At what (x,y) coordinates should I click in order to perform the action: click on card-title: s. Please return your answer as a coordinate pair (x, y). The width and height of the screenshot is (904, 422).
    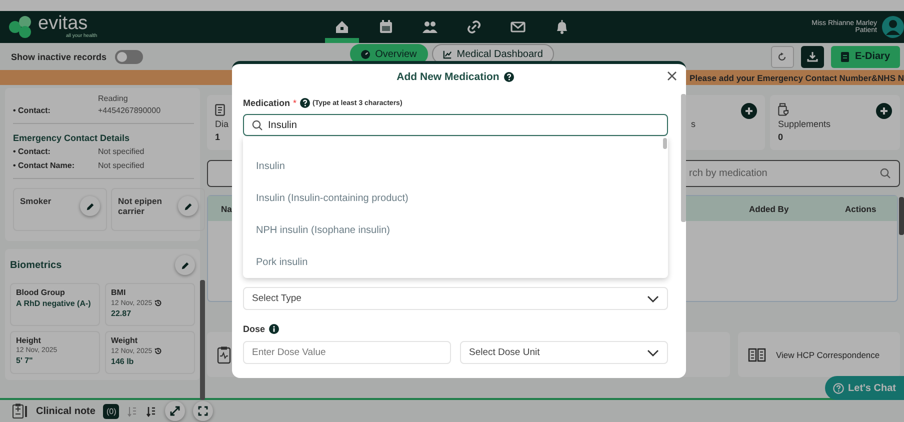
    Looking at the image, I should click on (693, 124).